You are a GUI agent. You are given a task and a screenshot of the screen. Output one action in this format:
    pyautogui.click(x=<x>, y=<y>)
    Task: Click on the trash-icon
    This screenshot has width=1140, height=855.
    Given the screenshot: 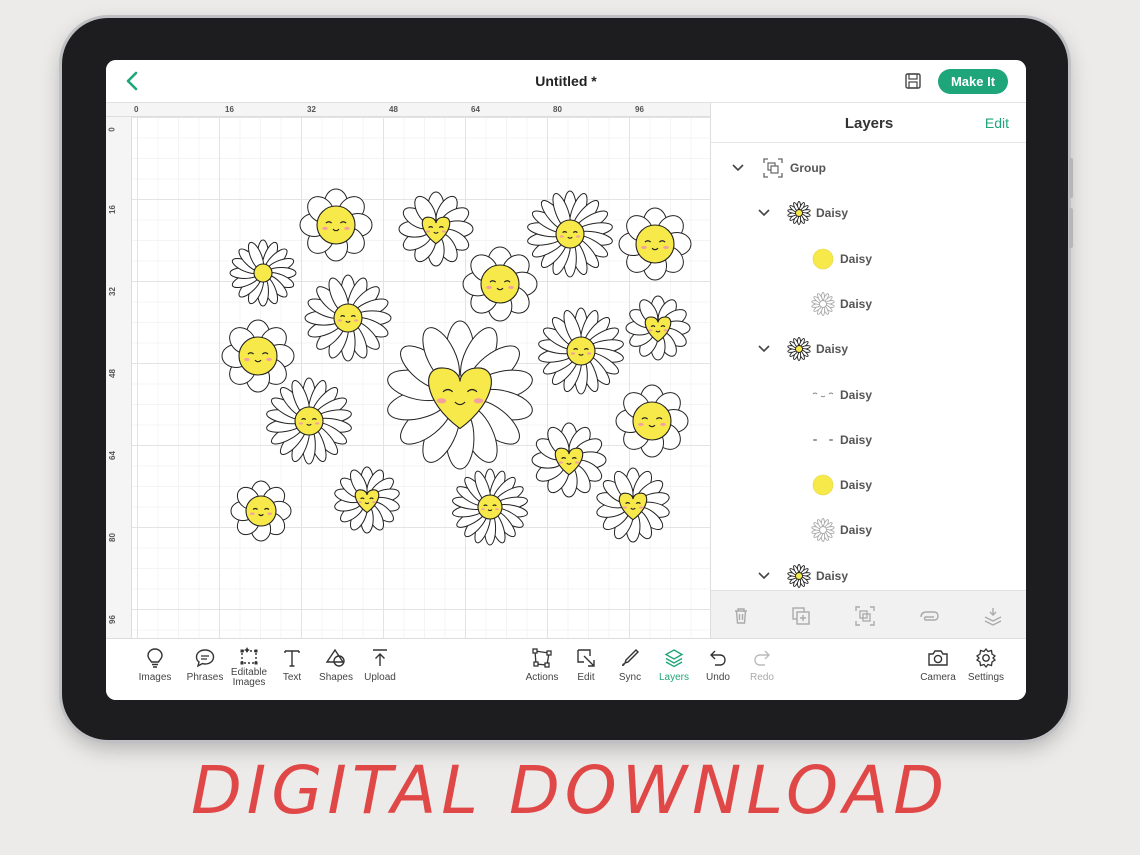 What is the action you would take?
    pyautogui.click(x=741, y=616)
    